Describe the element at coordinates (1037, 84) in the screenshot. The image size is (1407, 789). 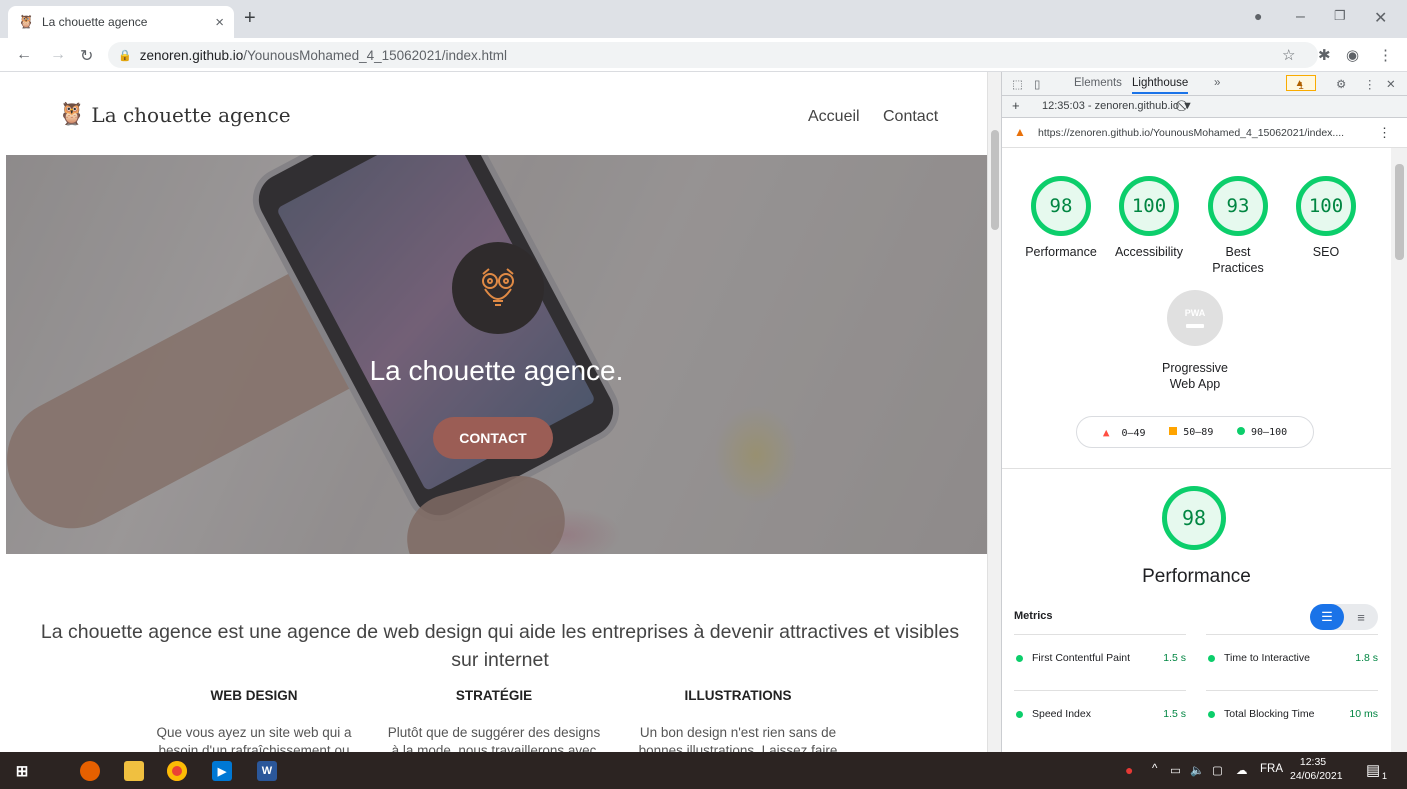
I see `device-toolbar-icon: ▯` at that location.